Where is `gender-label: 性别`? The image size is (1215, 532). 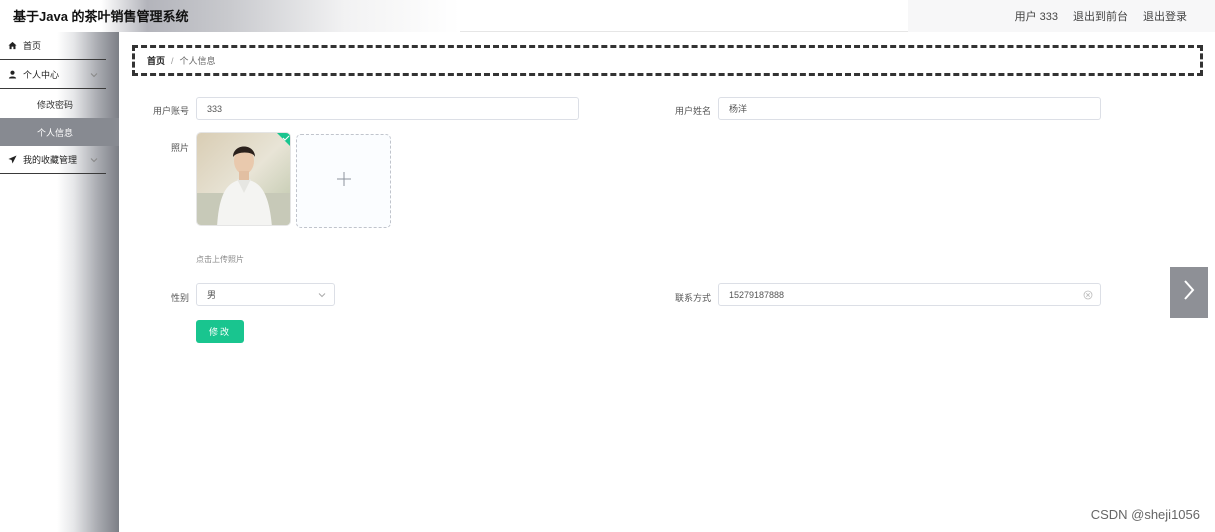 gender-label: 性别 is located at coordinates (179, 298).